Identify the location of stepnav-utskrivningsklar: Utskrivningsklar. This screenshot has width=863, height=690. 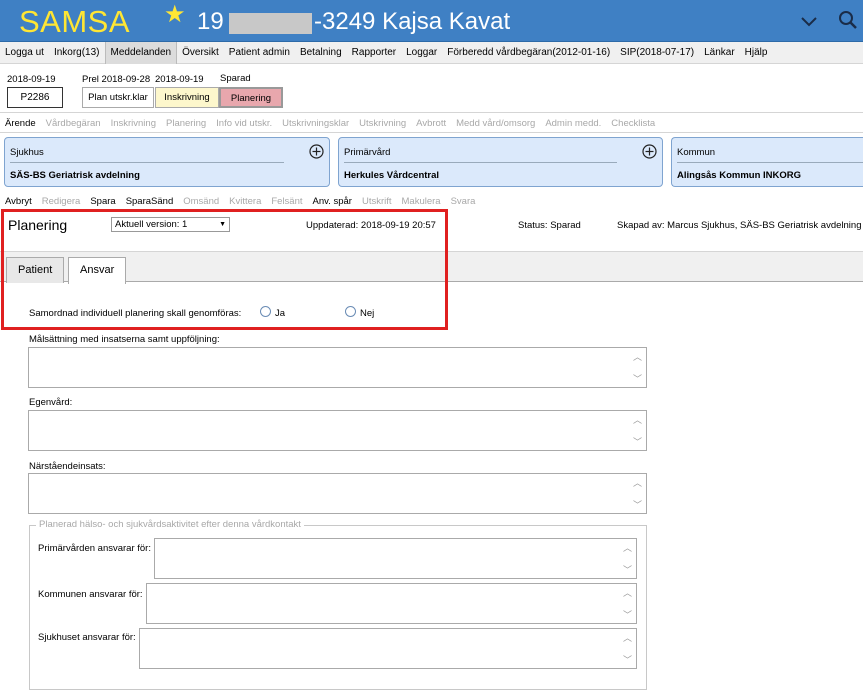
(315, 123).